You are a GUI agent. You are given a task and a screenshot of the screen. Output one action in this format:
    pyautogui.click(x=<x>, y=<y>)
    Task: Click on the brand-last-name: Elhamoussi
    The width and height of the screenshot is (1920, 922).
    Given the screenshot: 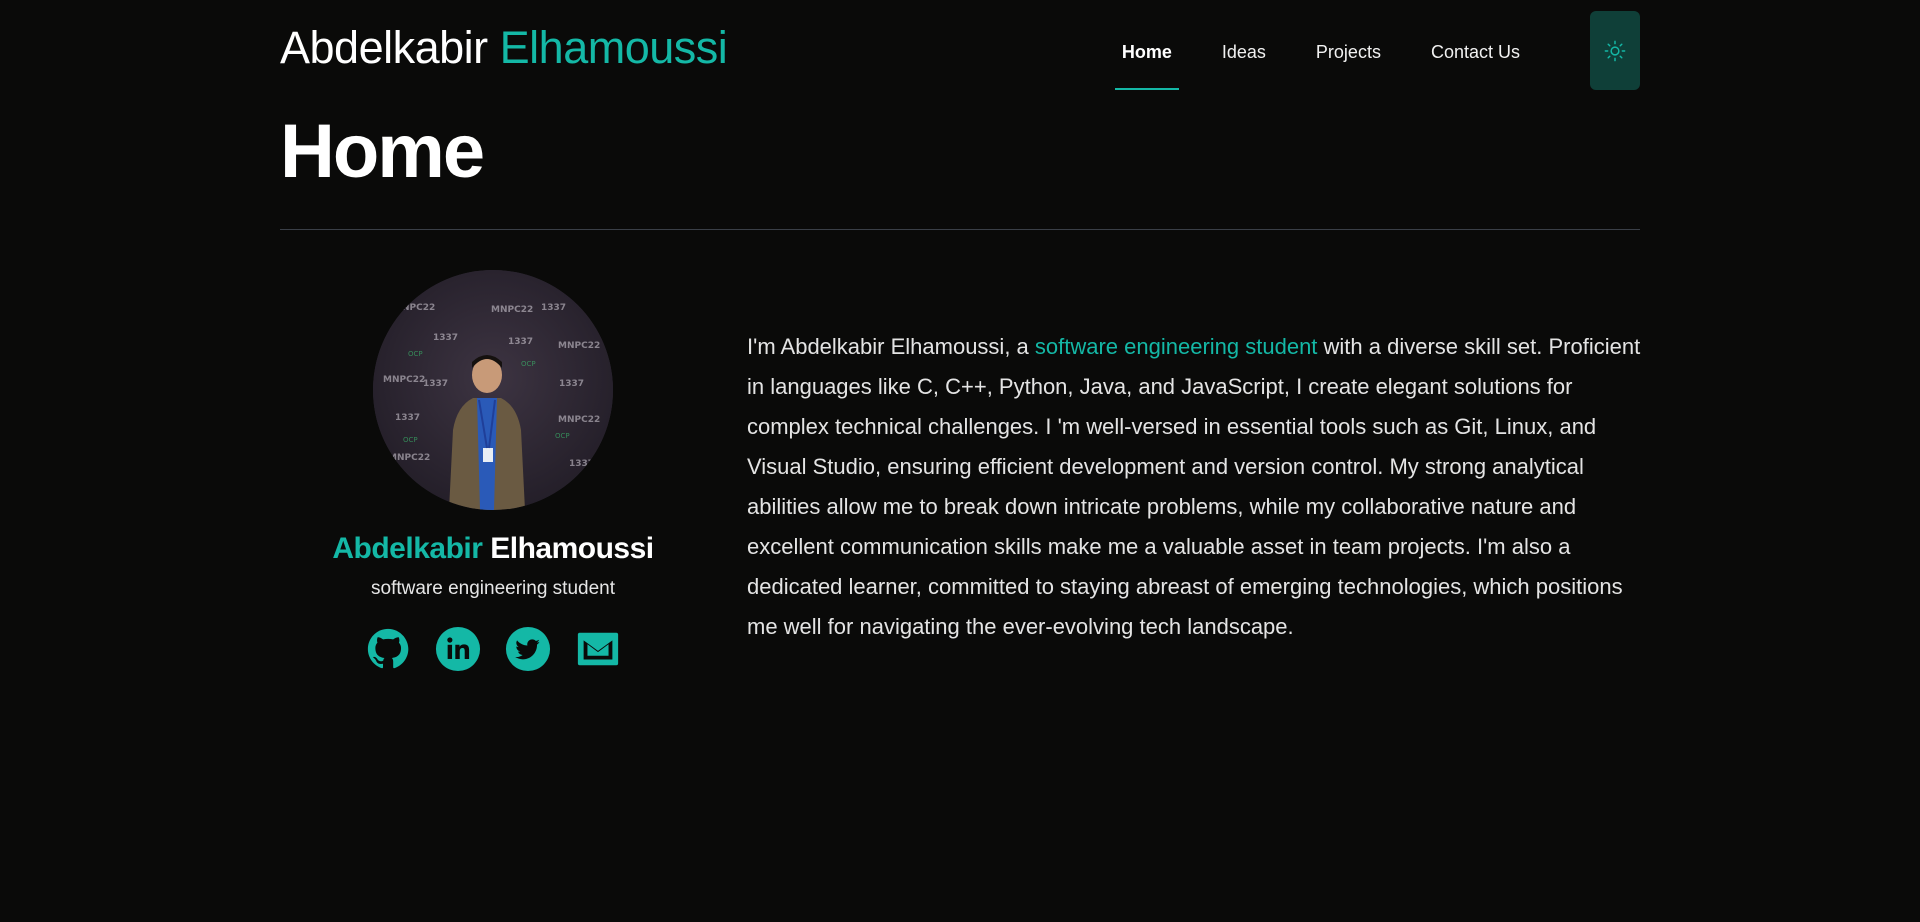 What is the action you would take?
    pyautogui.click(x=613, y=47)
    